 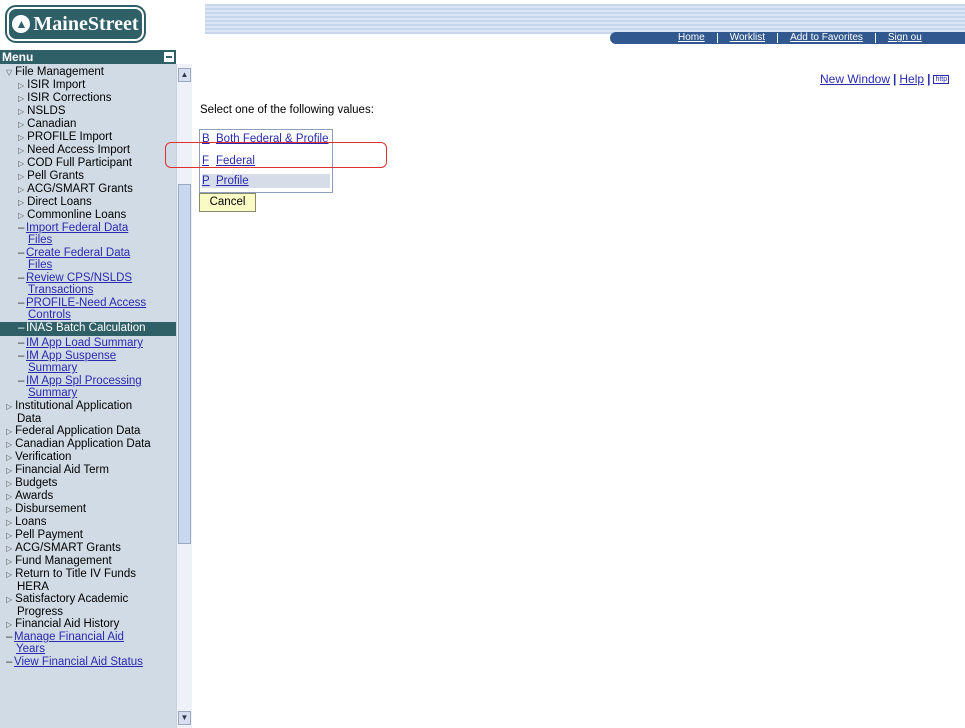 I want to click on value-row-profile: P Profile, so click(x=266, y=181).